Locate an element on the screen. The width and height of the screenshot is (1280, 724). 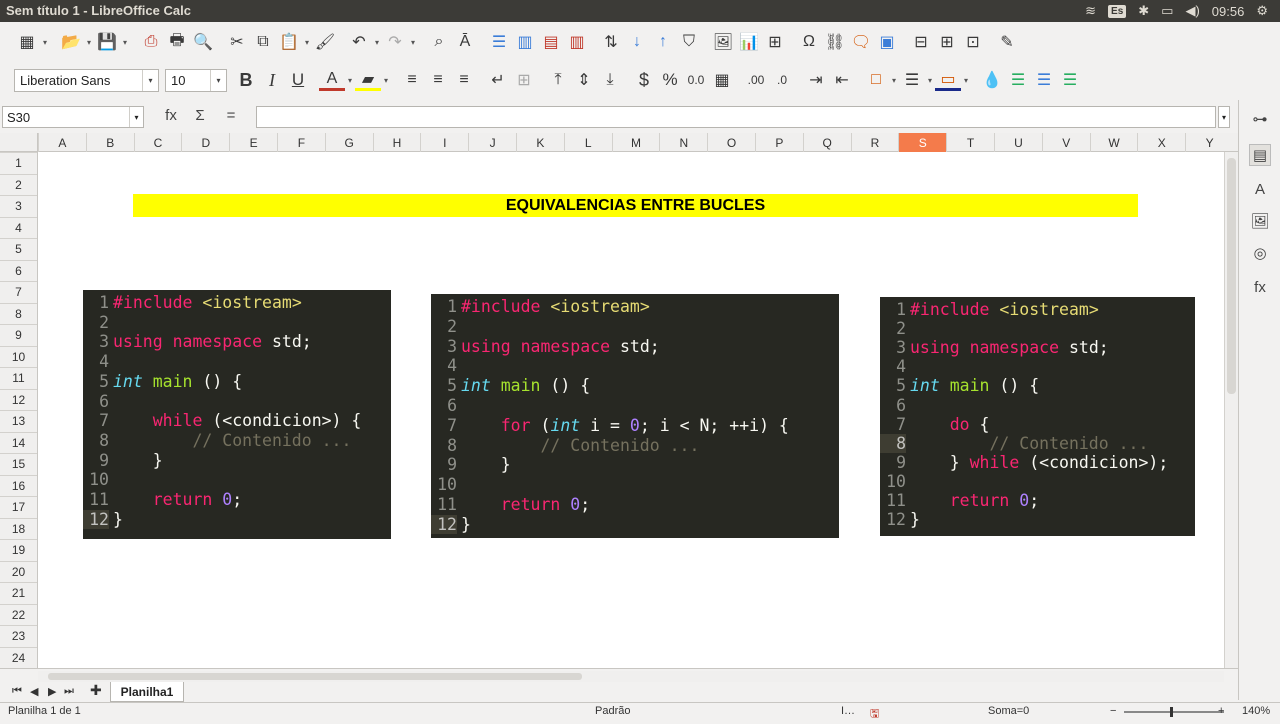
sum-display: Soma=0 is located at coordinates (1008, 711).